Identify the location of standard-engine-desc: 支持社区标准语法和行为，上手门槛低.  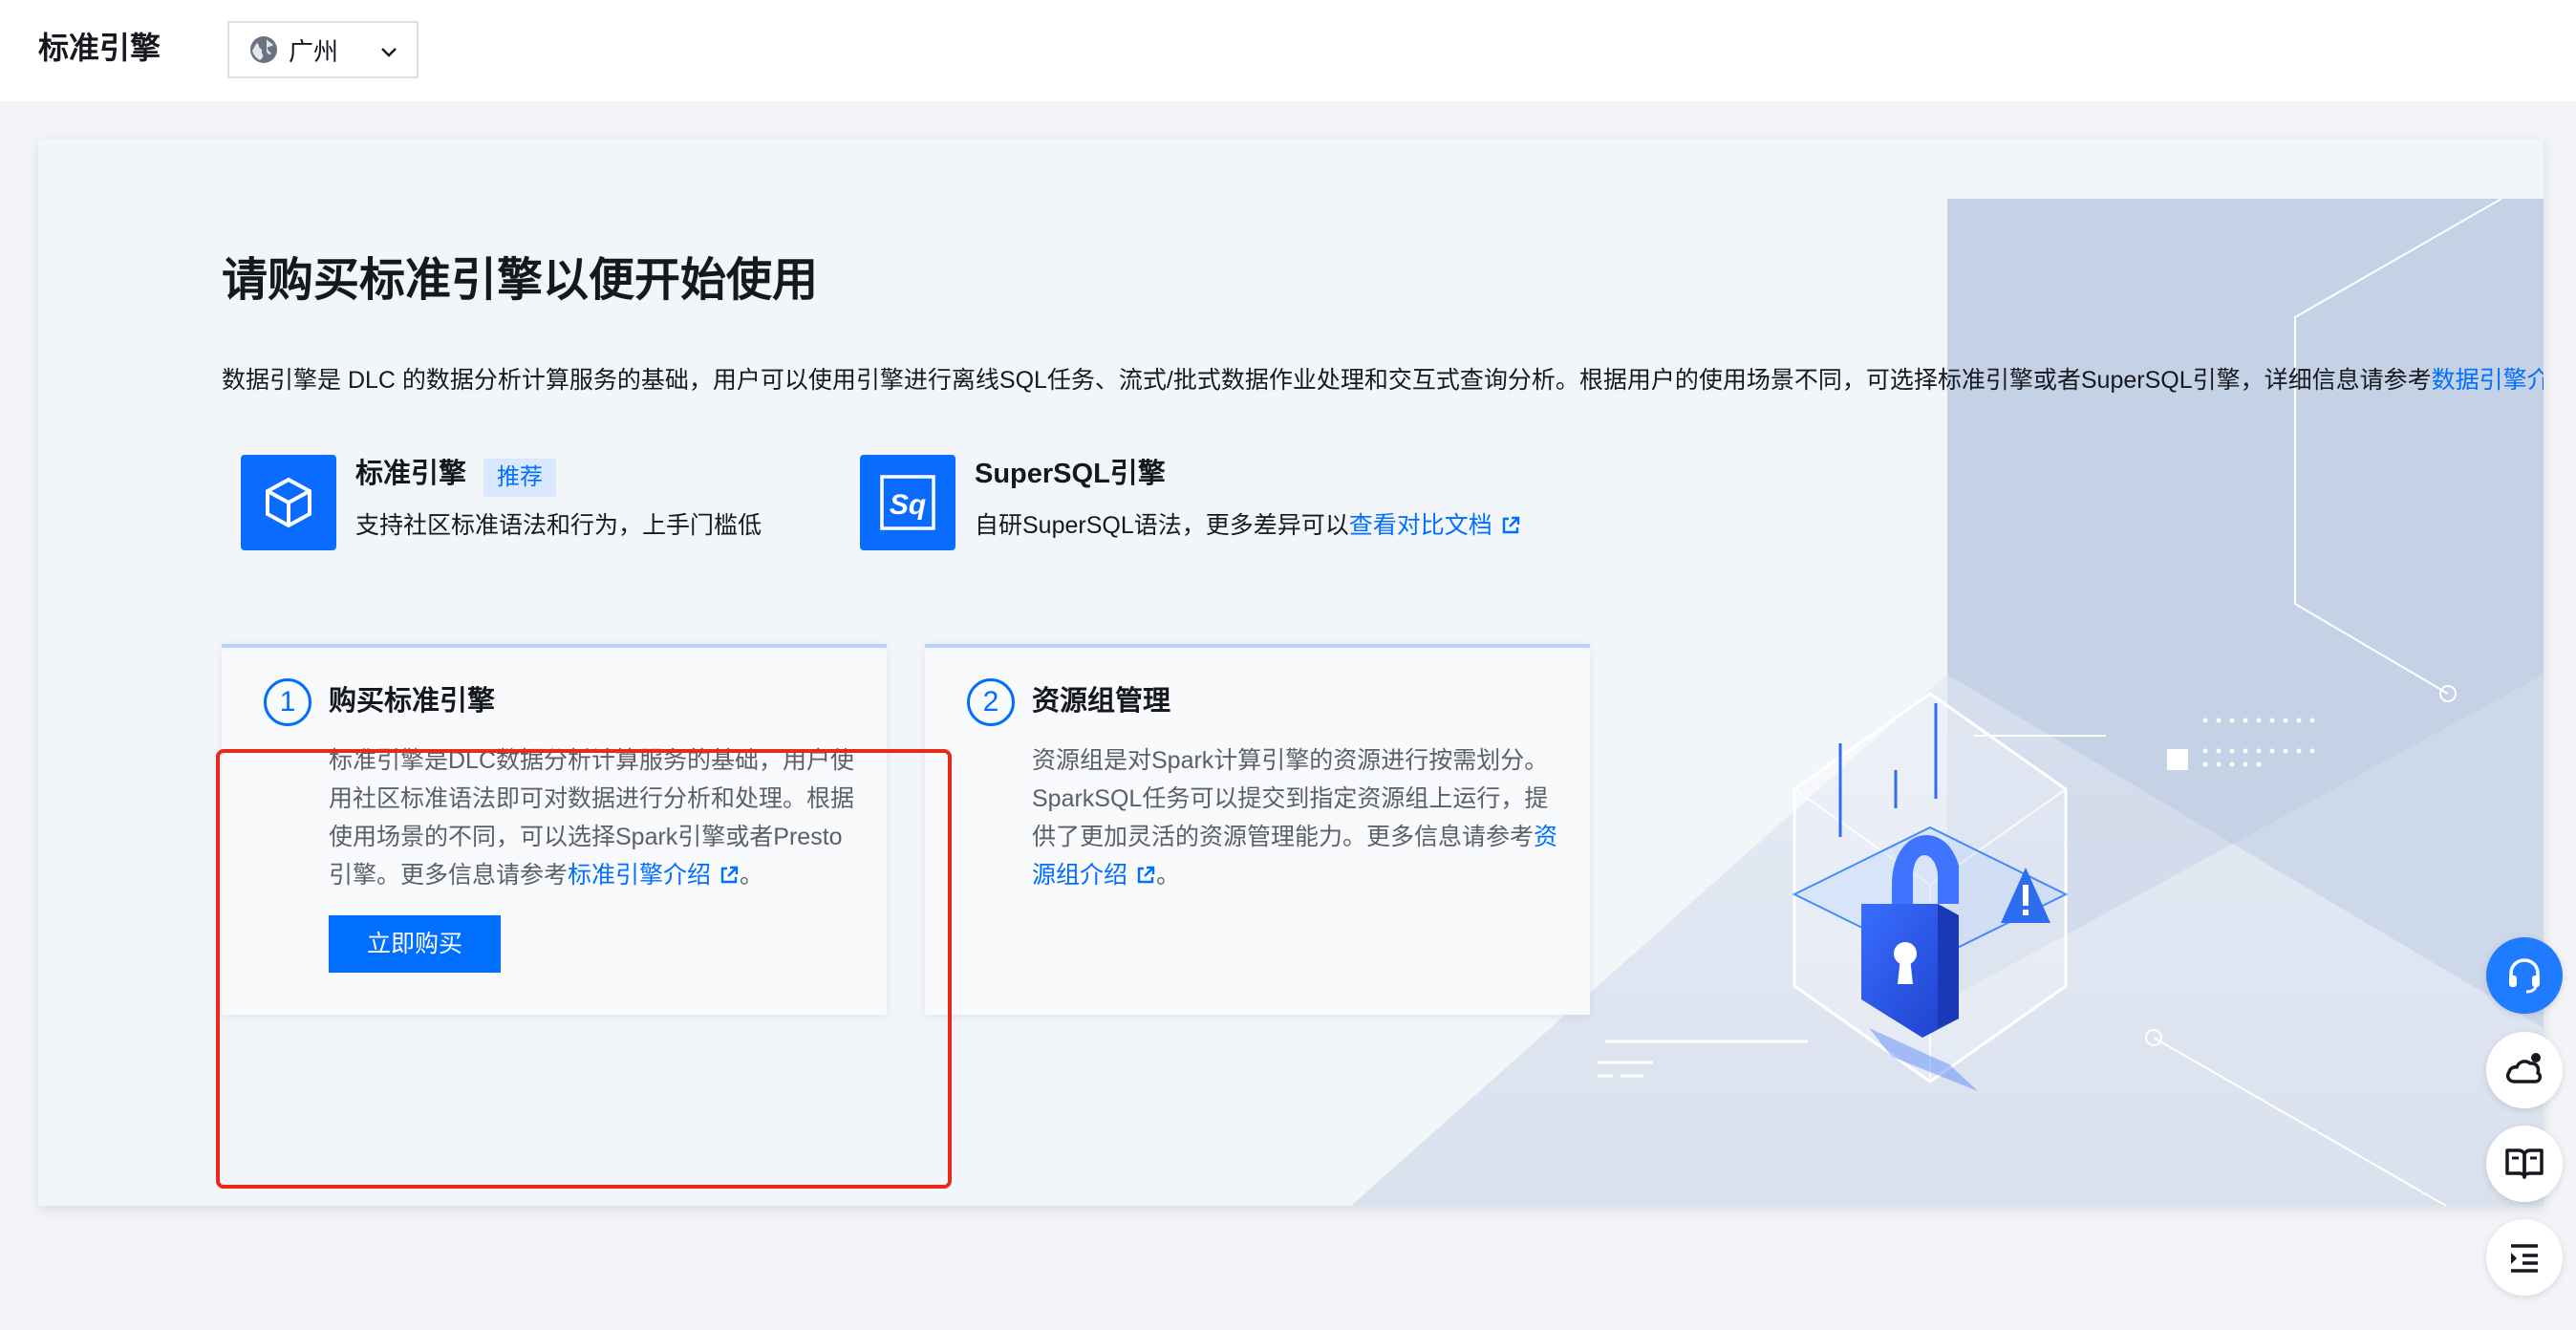
(558, 525).